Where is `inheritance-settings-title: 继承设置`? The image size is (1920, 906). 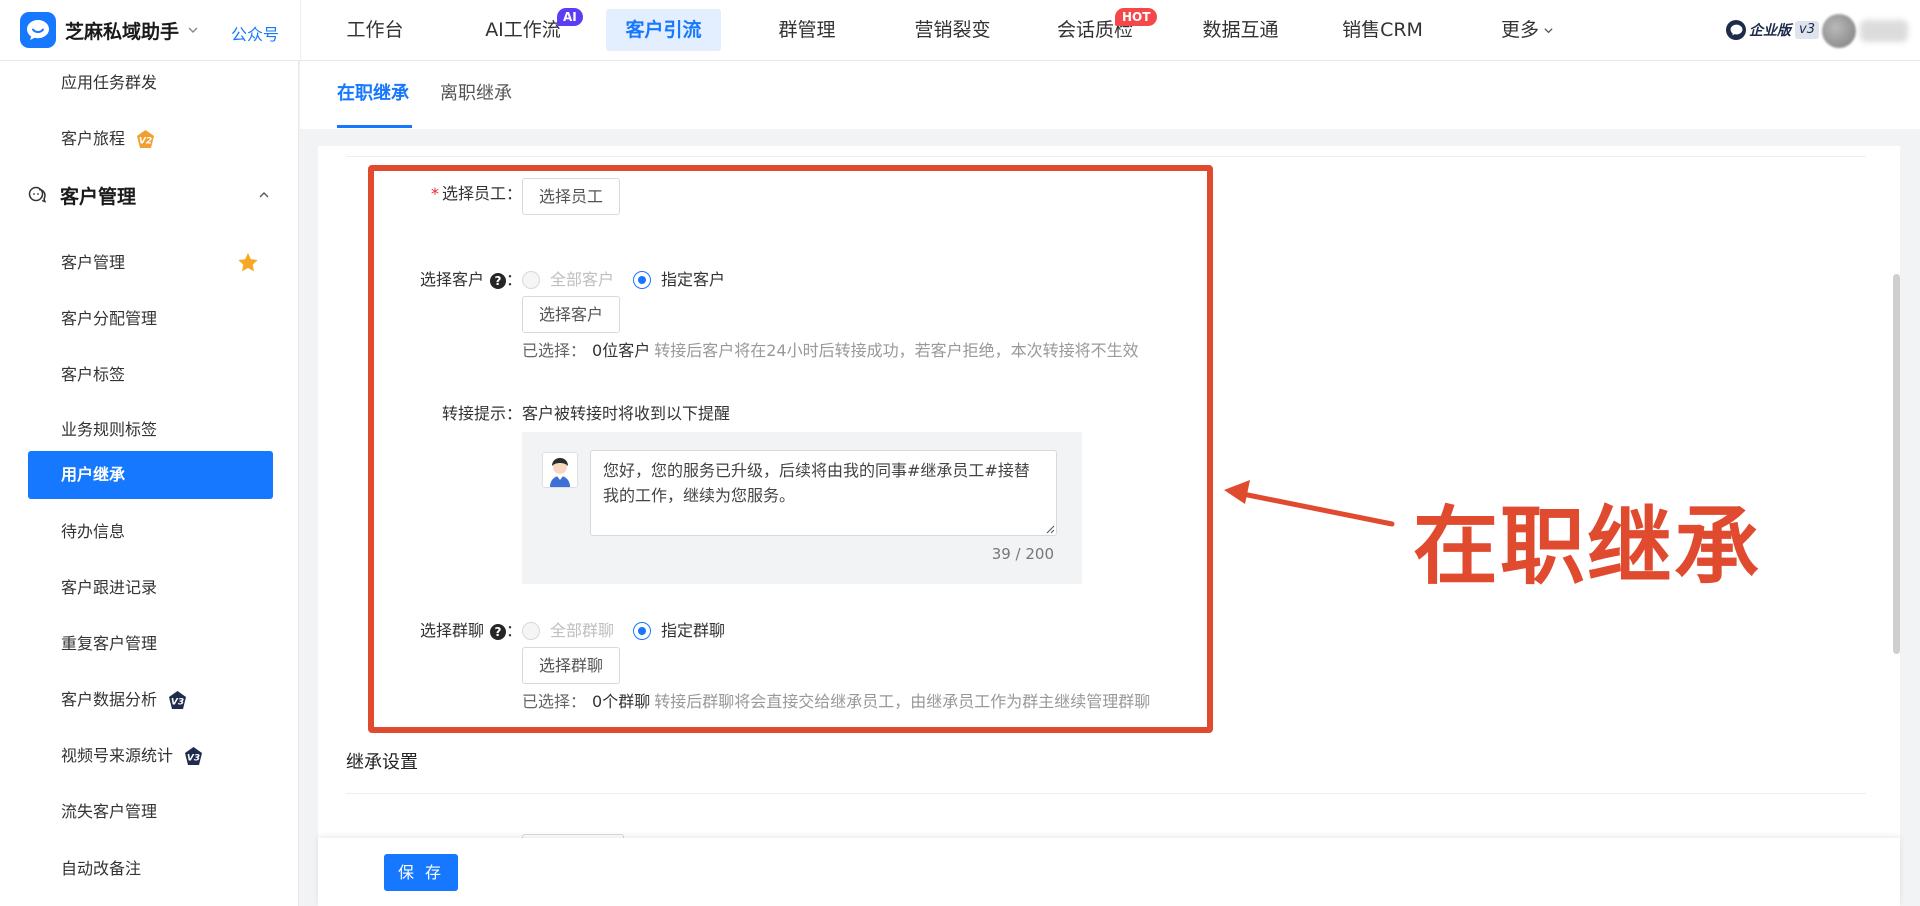
inheritance-settings-title: 继承设置 is located at coordinates (382, 762).